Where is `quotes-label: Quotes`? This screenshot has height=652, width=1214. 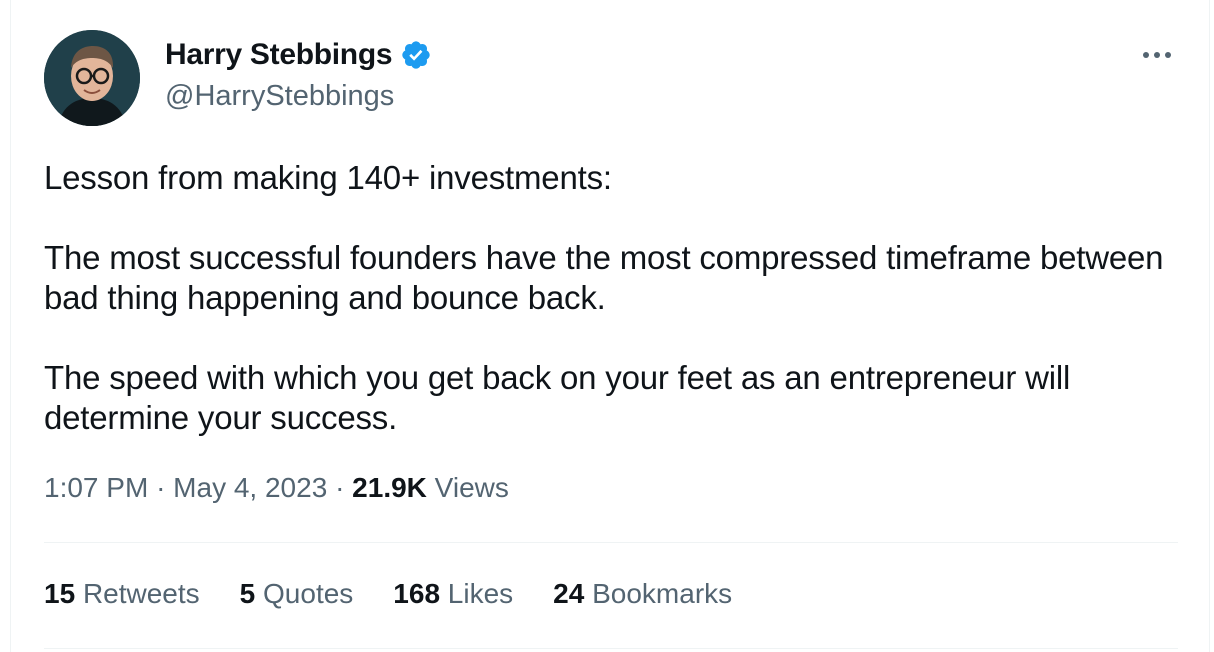
quotes-label: Quotes is located at coordinates (308, 593).